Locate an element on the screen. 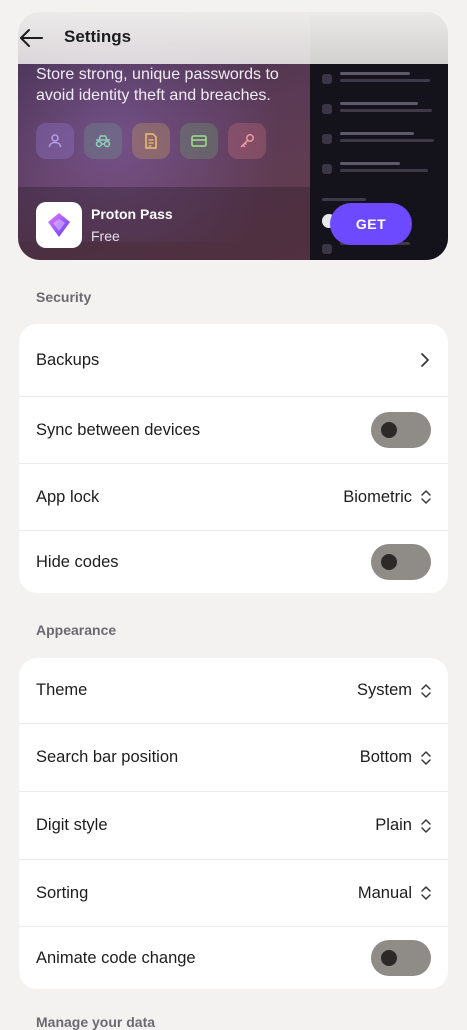 This screenshot has width=467, height=1030. chevron-right-icon is located at coordinates (425, 360).